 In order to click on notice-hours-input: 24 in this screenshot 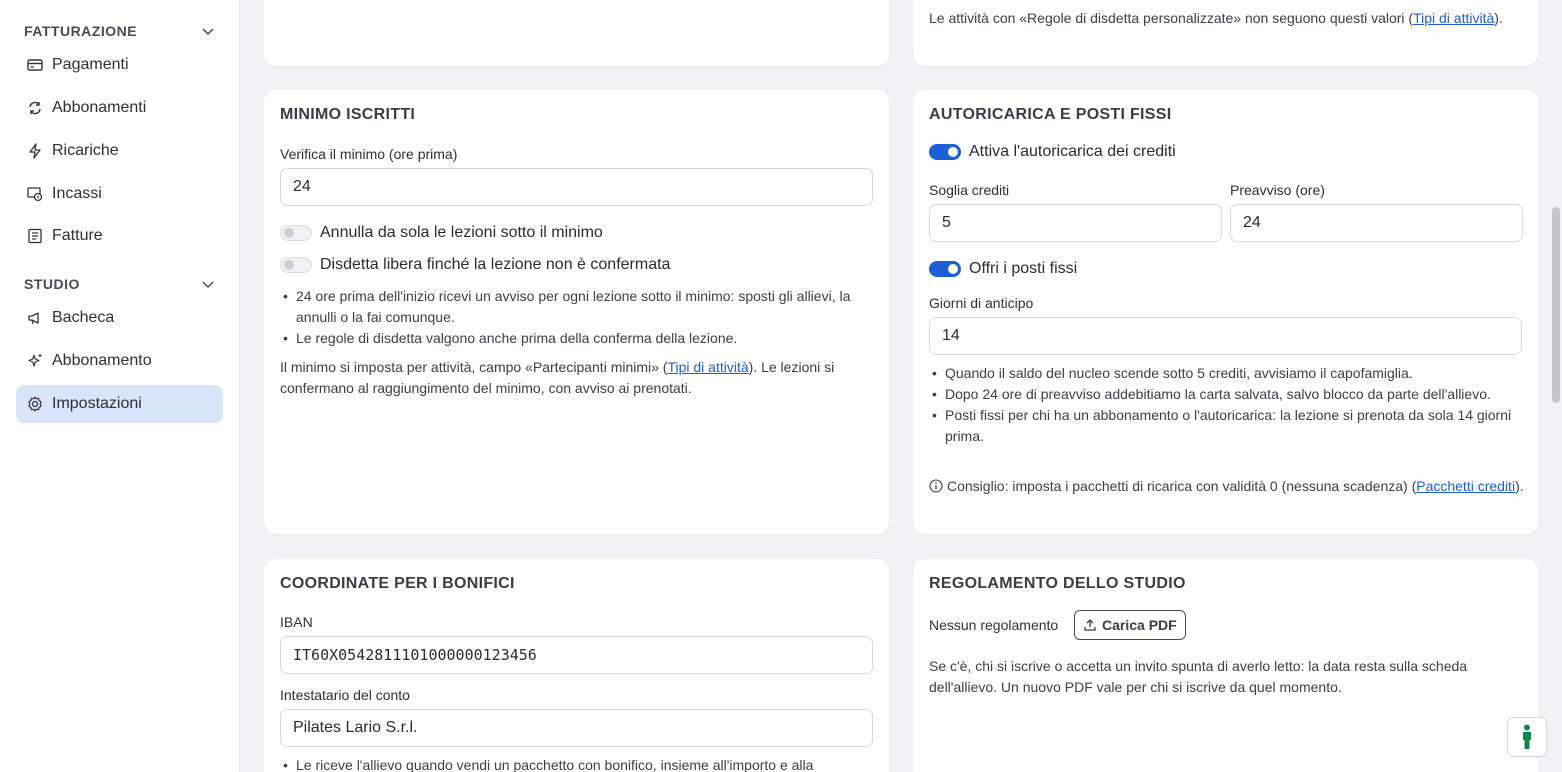, I will do `click(1376, 223)`.